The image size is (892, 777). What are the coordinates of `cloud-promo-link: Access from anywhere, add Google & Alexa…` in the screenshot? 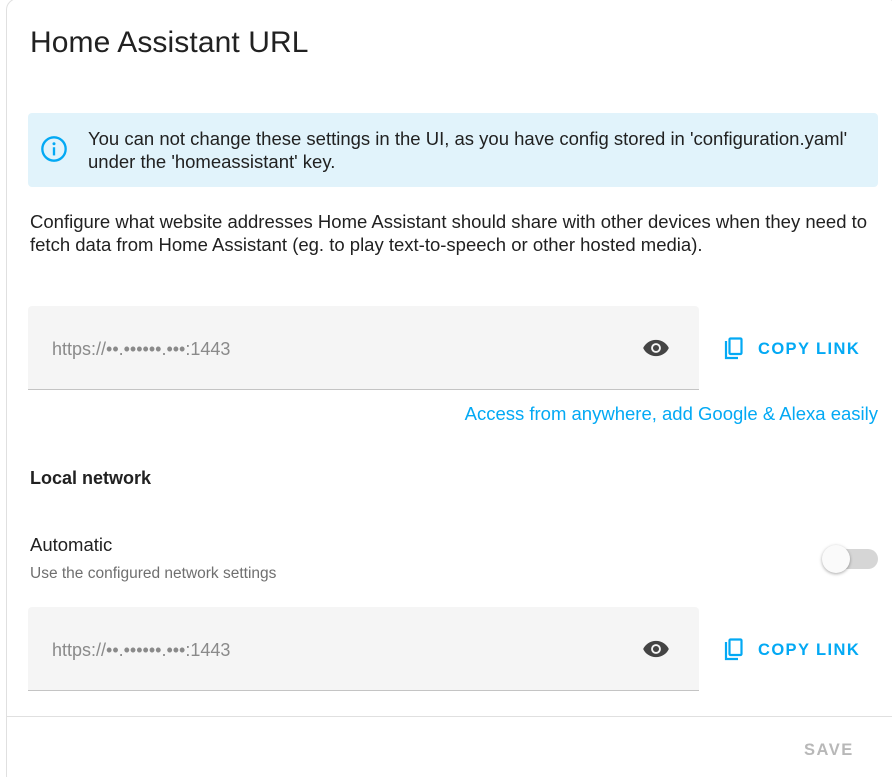 It's located at (671, 414).